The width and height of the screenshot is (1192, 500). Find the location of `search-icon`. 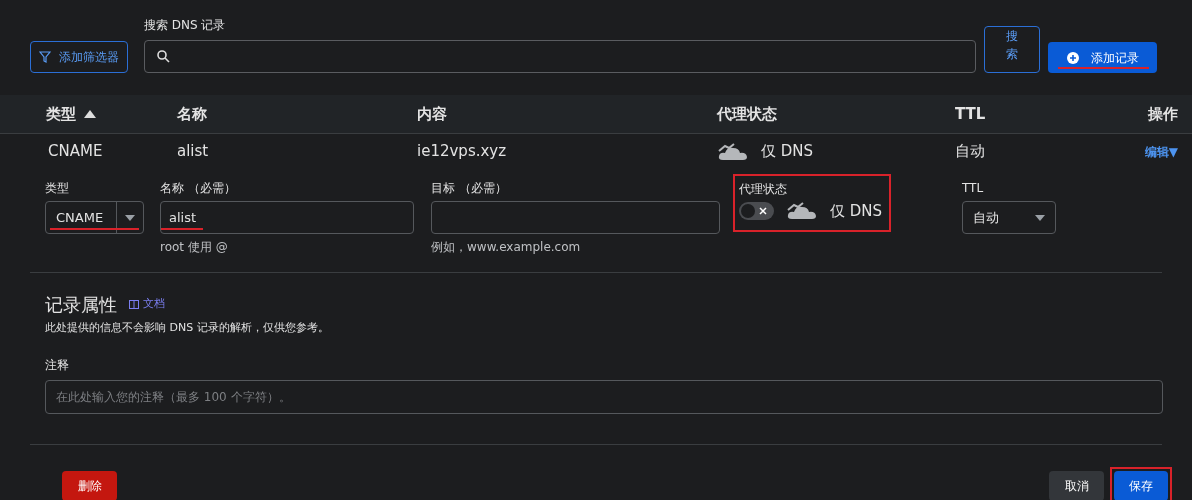

search-icon is located at coordinates (163, 56).